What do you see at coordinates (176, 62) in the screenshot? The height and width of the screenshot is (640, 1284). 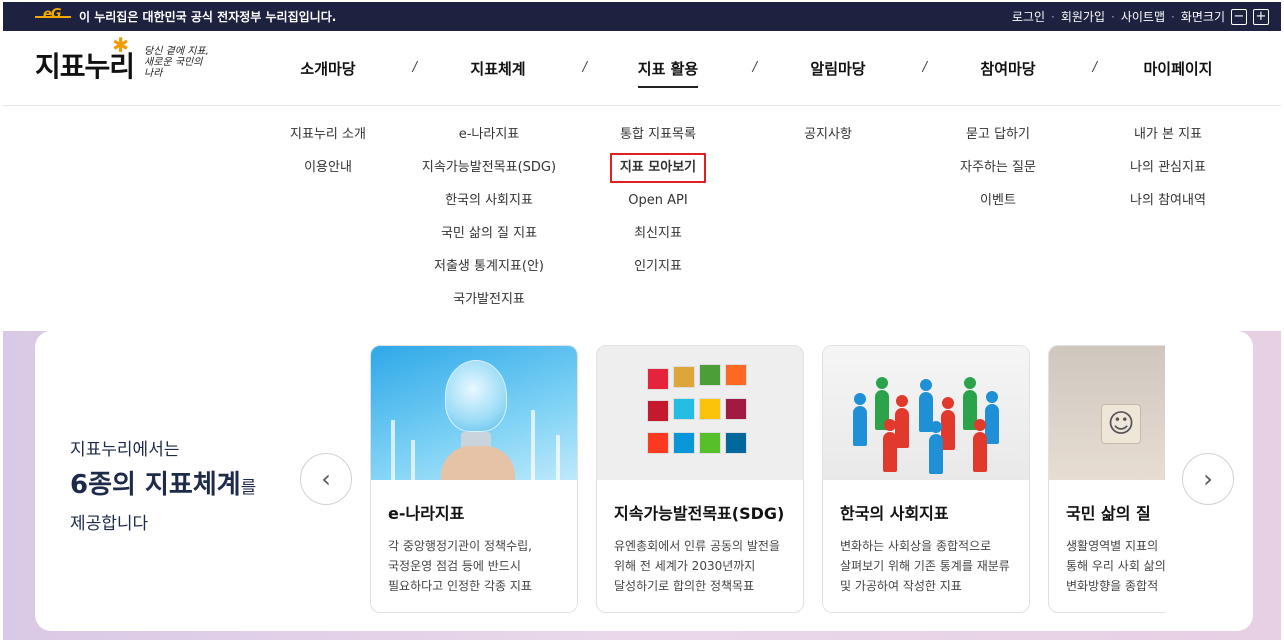 I see `logo-slogan: 당신 곁에 지표, 새로운 국민의 나라` at bounding box center [176, 62].